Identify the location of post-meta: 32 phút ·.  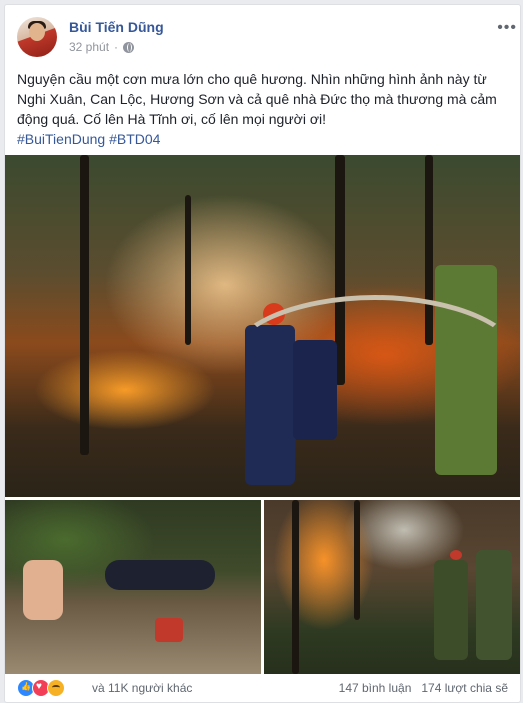
(102, 47).